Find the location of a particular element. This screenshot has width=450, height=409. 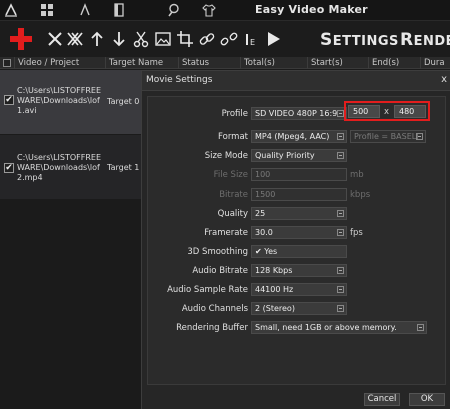

column-header: End(s) is located at coordinates (394, 63).